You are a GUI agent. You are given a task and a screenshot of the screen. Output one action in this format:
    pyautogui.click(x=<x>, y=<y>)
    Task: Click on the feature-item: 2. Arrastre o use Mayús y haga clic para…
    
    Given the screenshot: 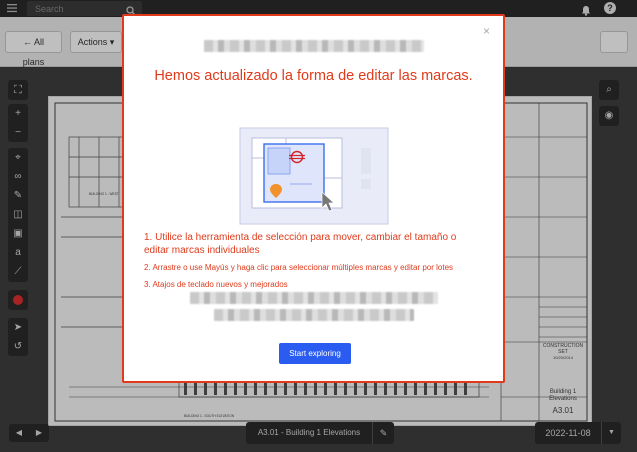 What is the action you would take?
    pyautogui.click(x=299, y=267)
    